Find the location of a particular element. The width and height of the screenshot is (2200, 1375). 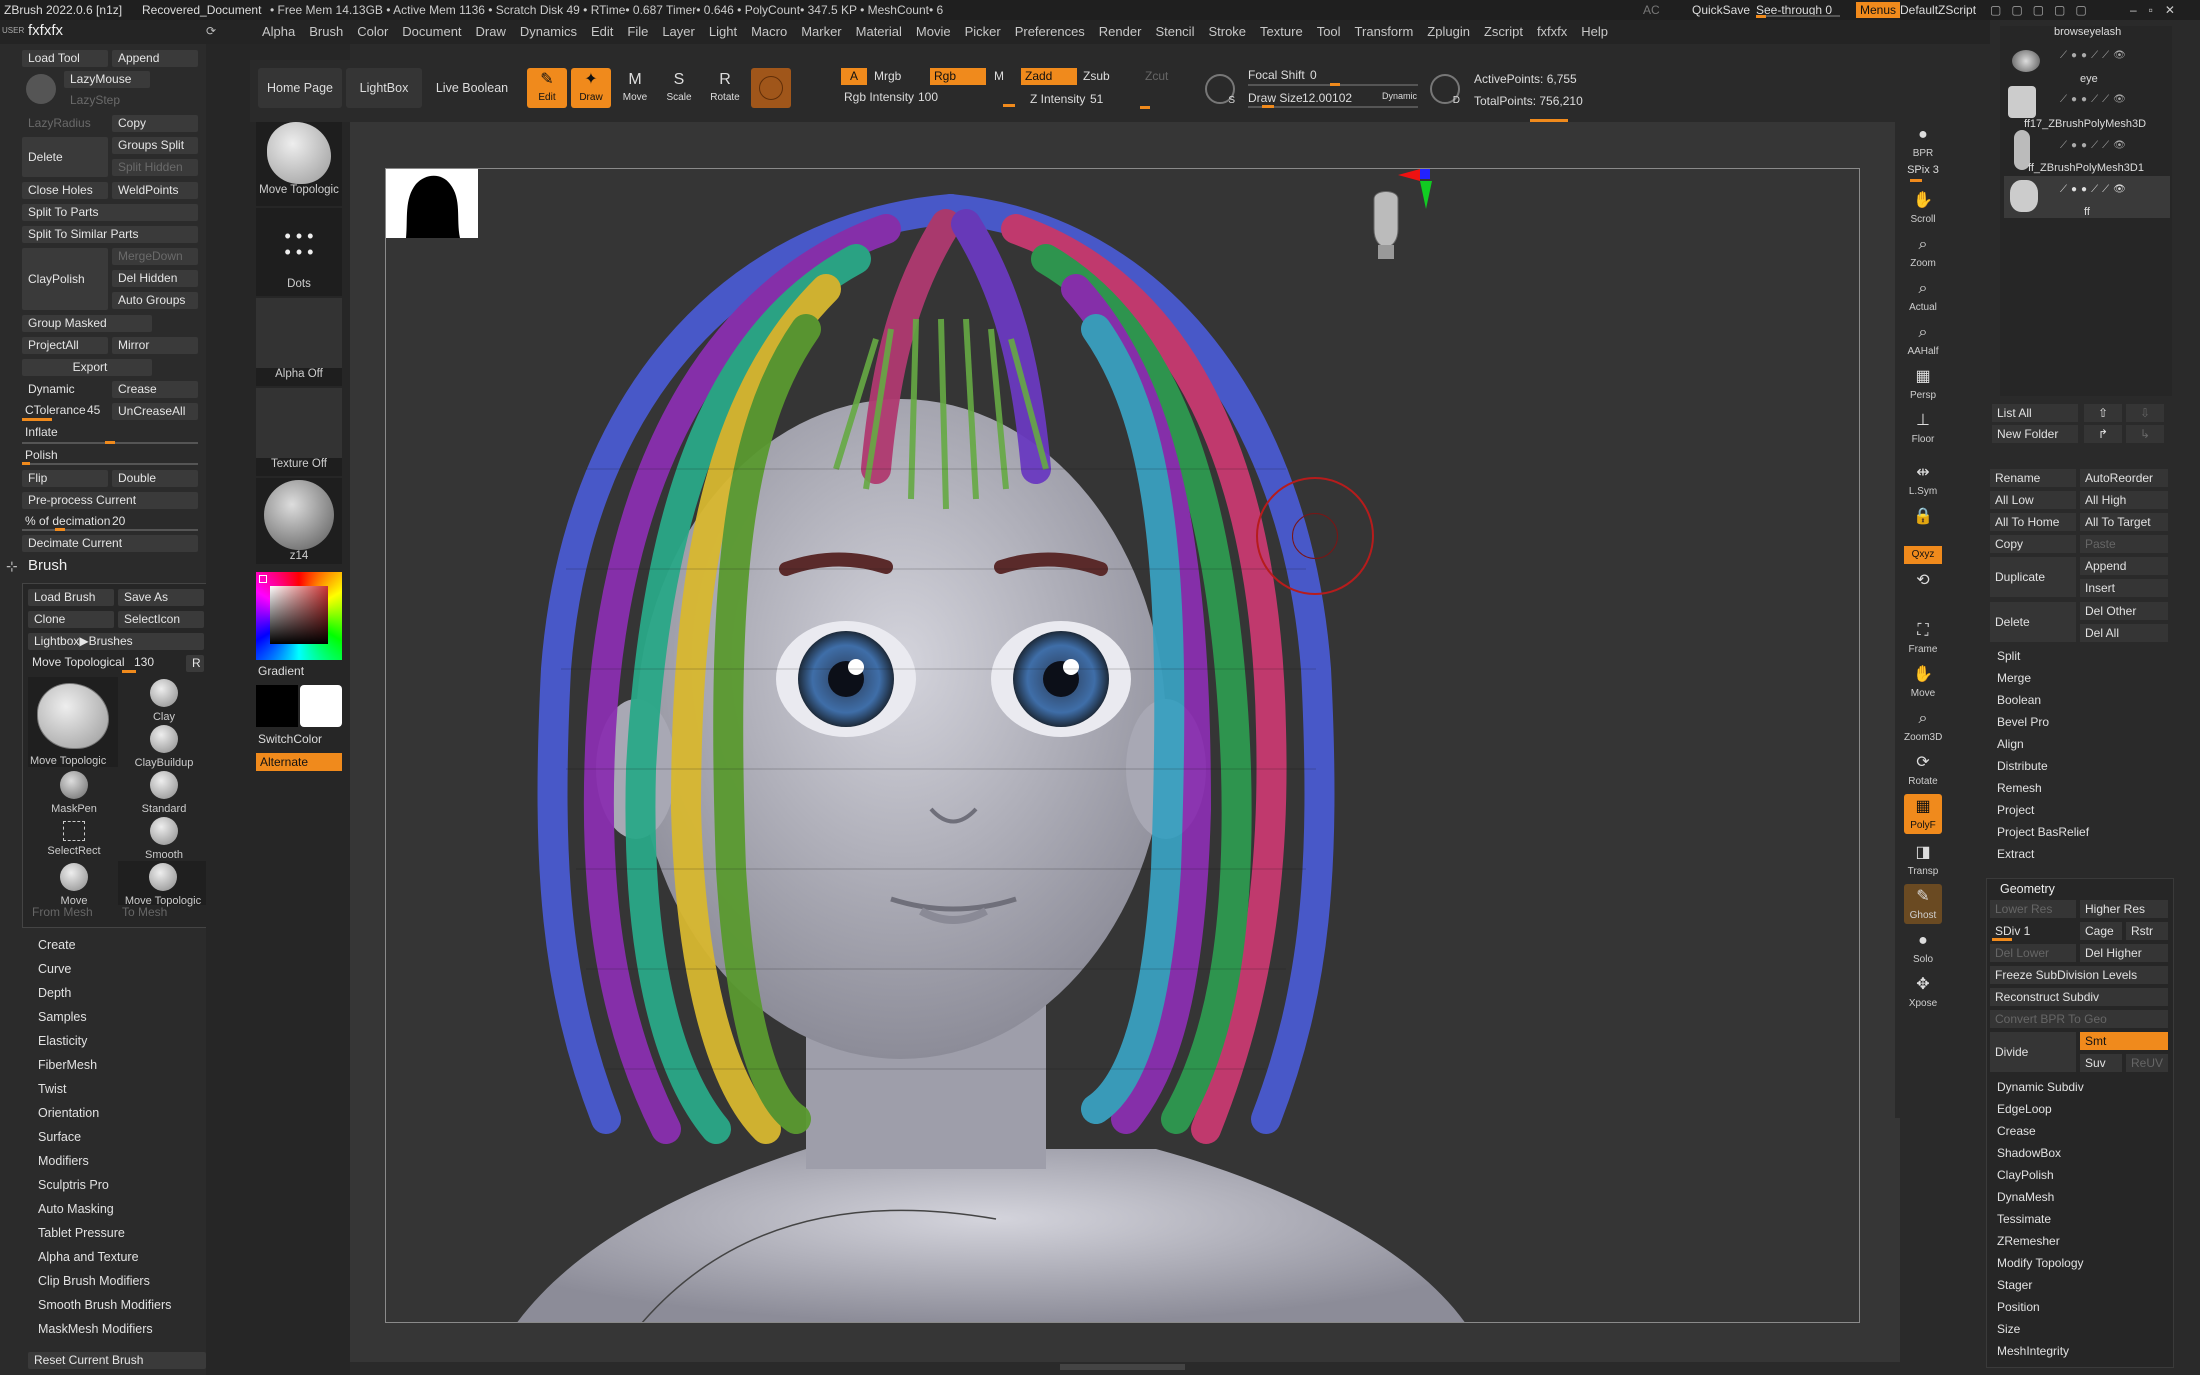

lazystep-slider: LazyStep is located at coordinates (107, 100).